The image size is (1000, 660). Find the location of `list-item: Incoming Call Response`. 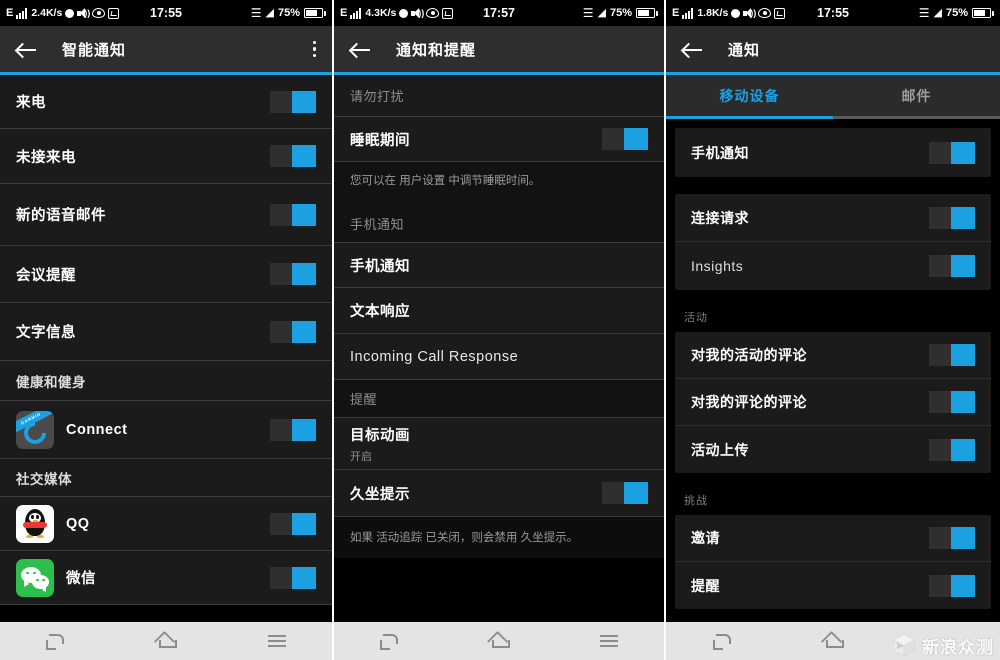

list-item: Incoming Call Response is located at coordinates (499, 357).